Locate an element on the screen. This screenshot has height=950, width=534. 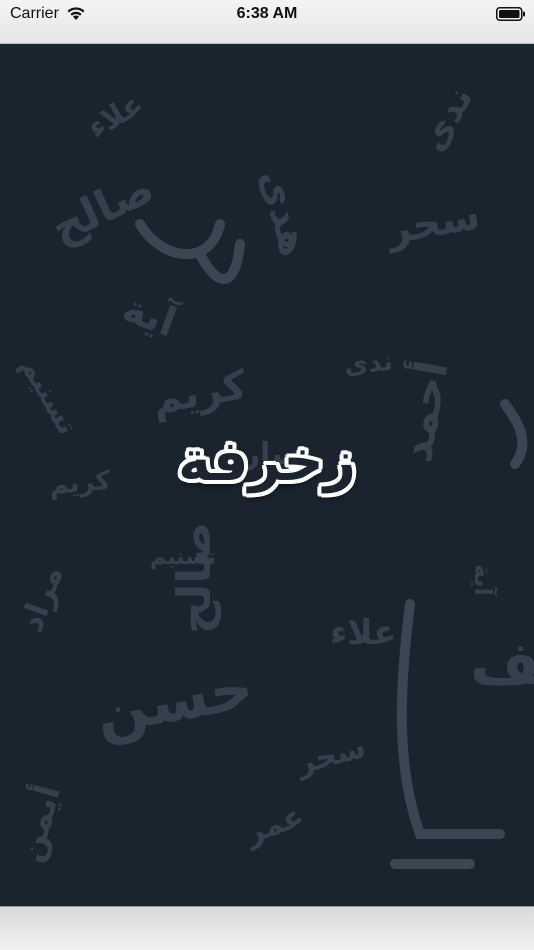
logo-container: زخرفة is located at coordinates (267, 462).